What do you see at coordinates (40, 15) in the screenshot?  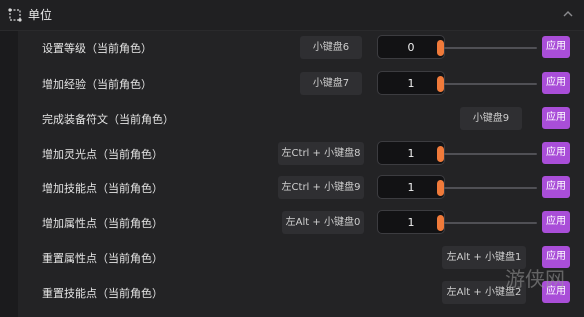 I see `section-title: 单位` at bounding box center [40, 15].